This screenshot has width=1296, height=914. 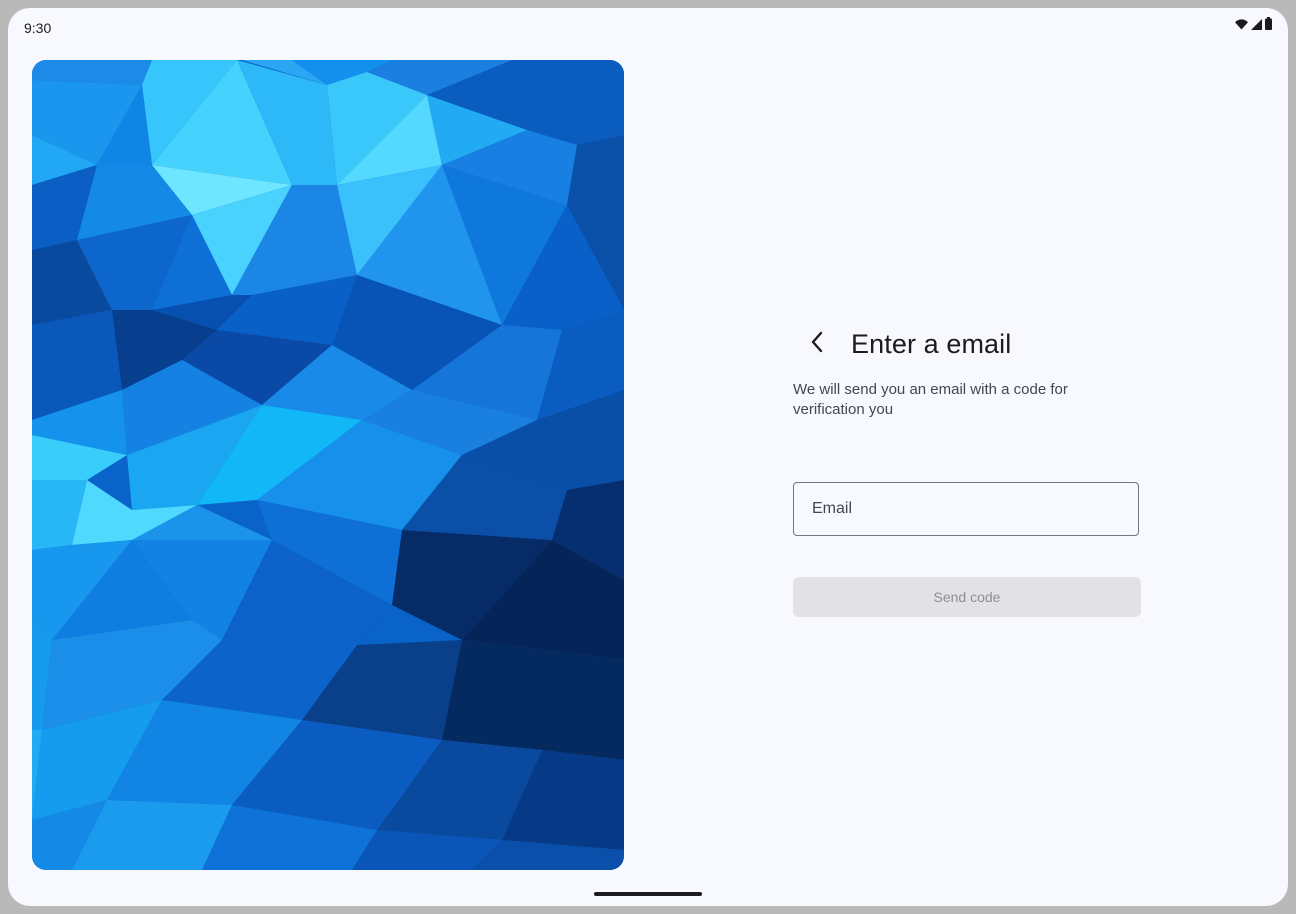 What do you see at coordinates (931, 343) in the screenshot?
I see `page-title: Enter a email` at bounding box center [931, 343].